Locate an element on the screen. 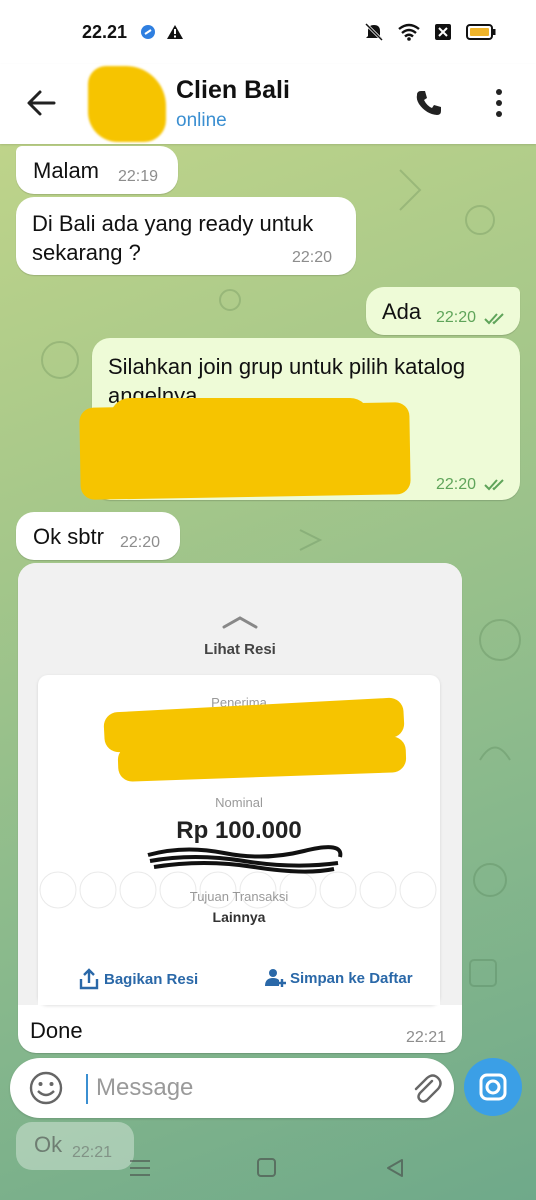  message-caption: Done is located at coordinates (56, 1030).